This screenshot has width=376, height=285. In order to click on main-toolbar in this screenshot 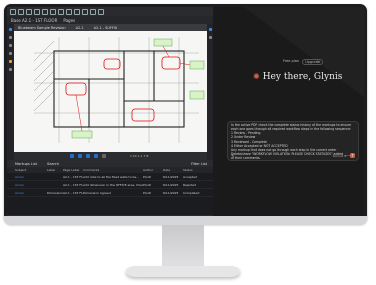, I will do `click(110, 11)`.